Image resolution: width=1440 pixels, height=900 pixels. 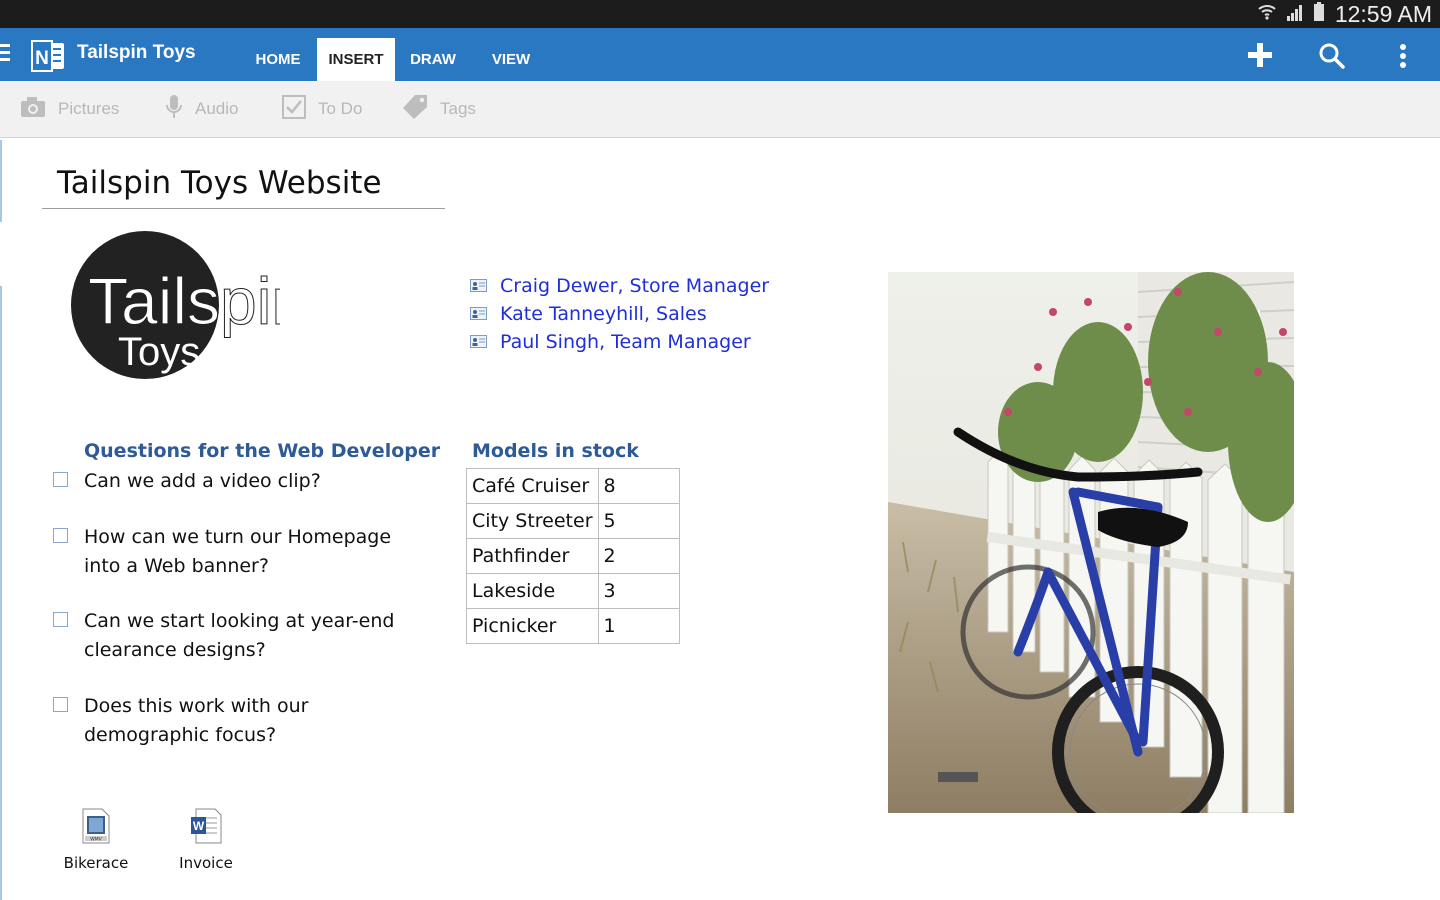 What do you see at coordinates (638, 626) in the screenshot?
I see `quantity-cell: 1` at bounding box center [638, 626].